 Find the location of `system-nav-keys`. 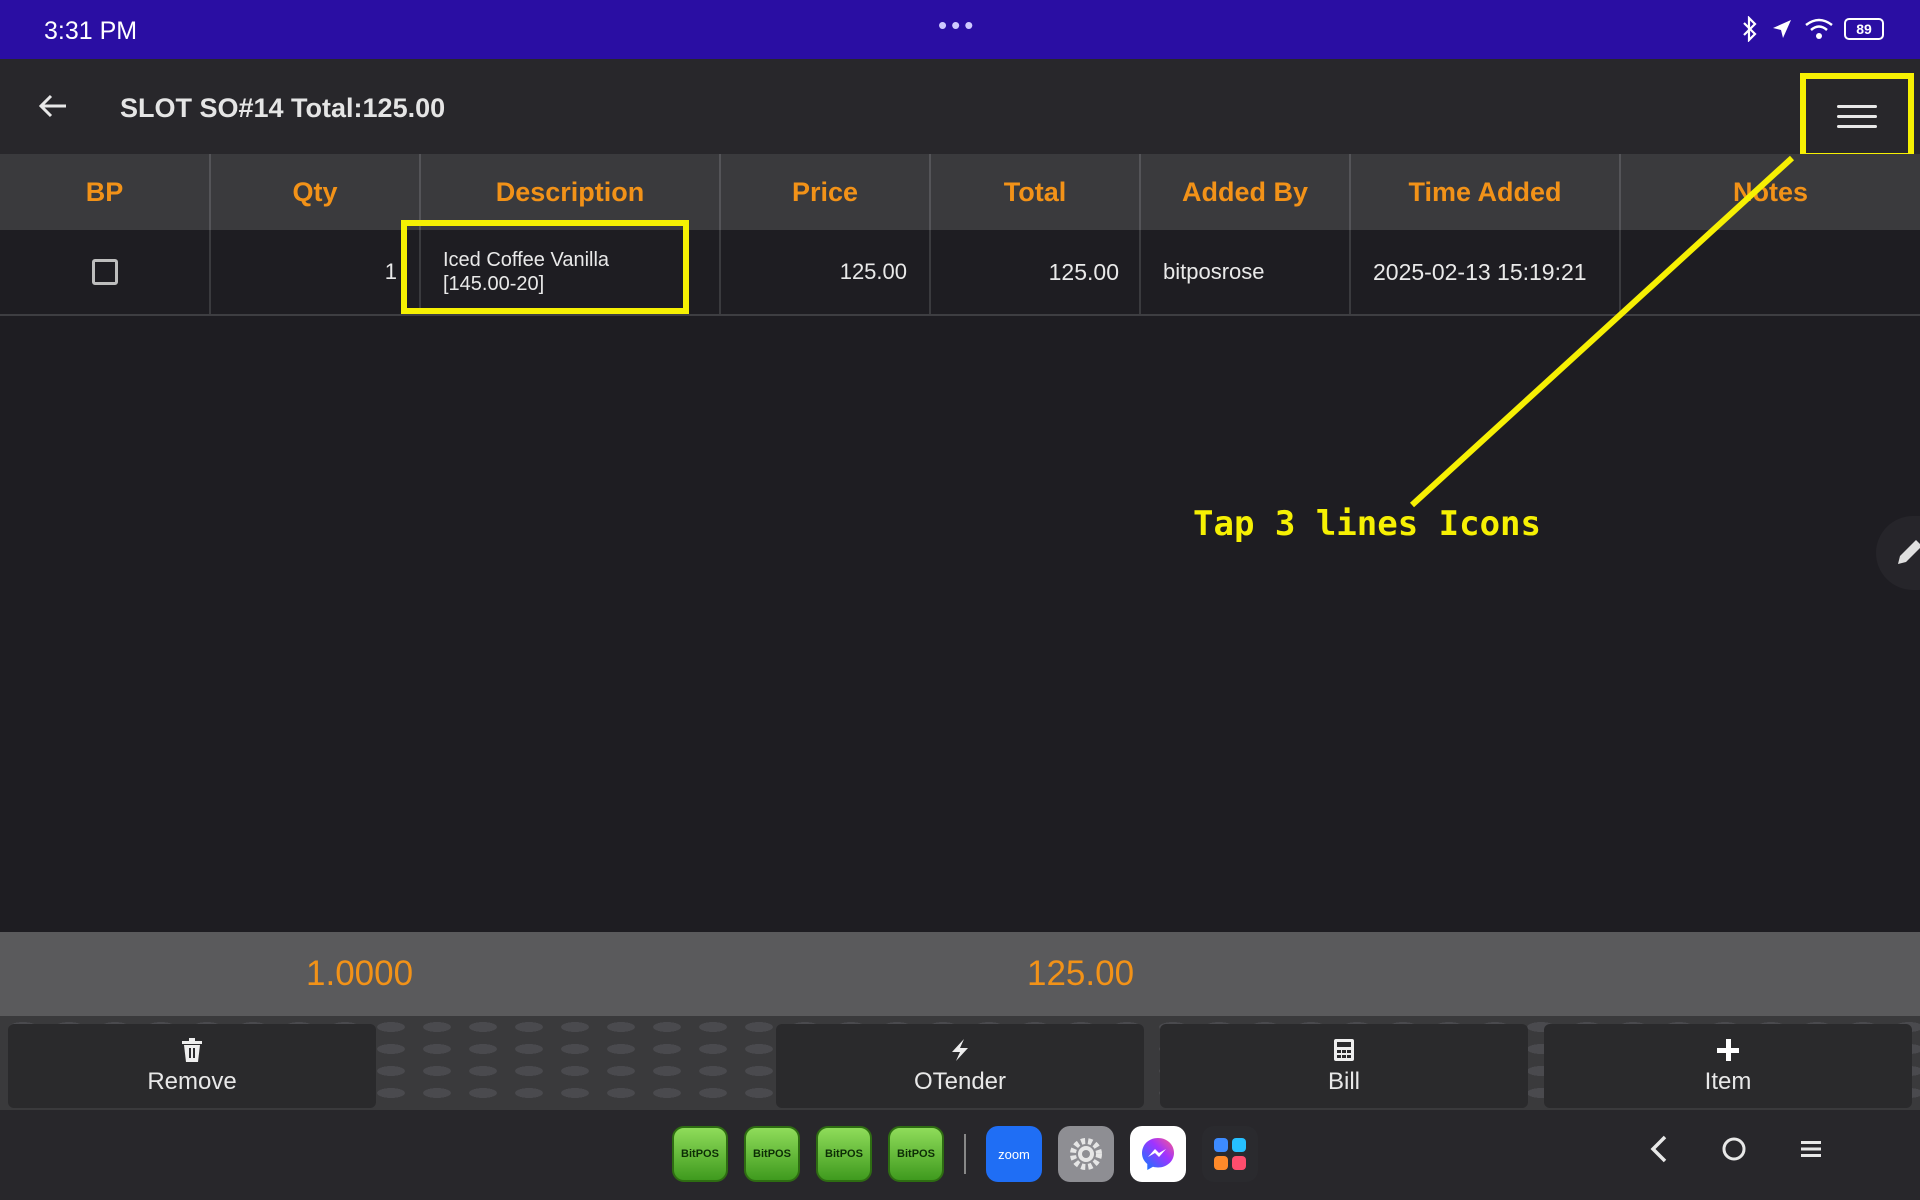

system-nav-keys is located at coordinates (1736, 1149).